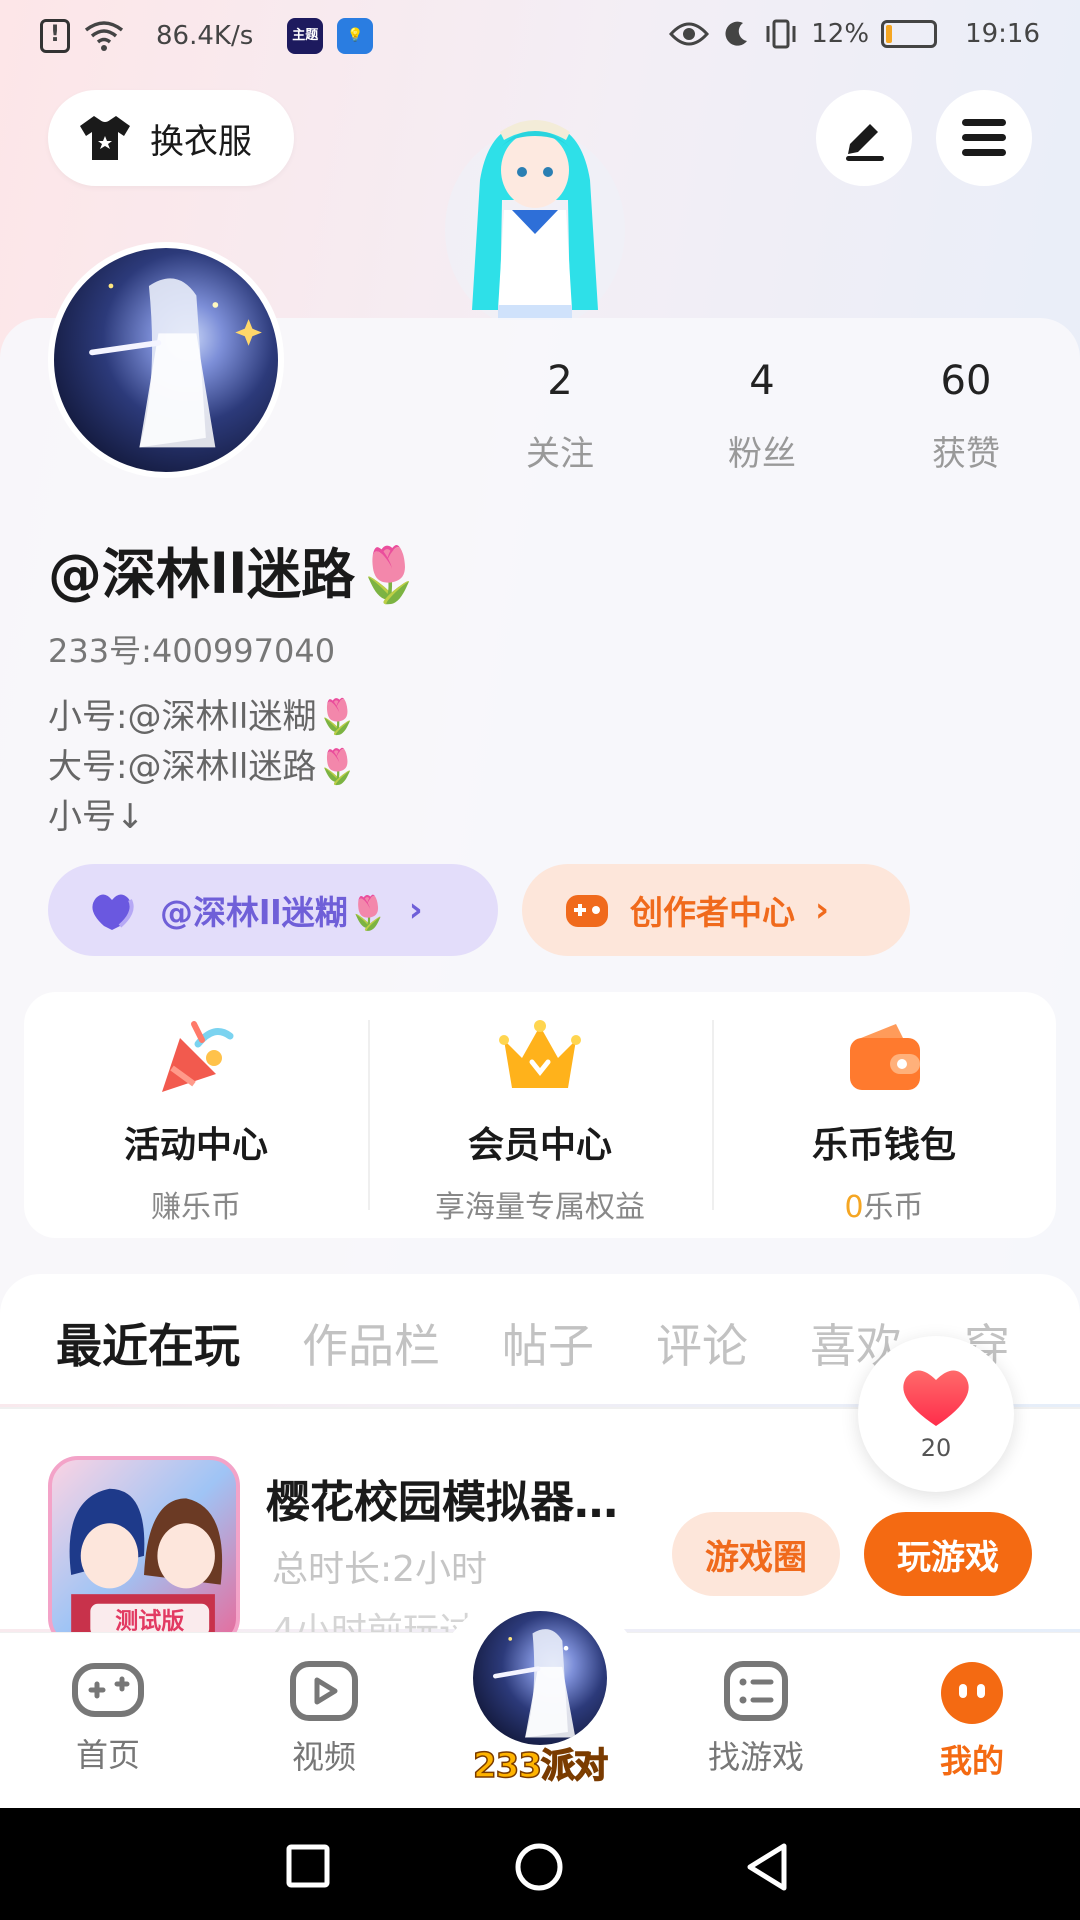 This screenshot has height=1920, width=1080. I want to click on tab-comments: 评论, so click(702, 1343).